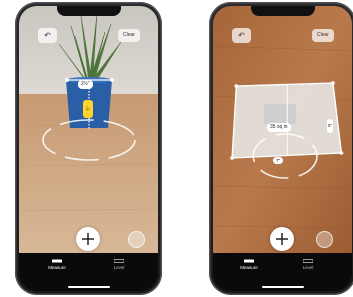  Describe the element at coordinates (279, 127) in the screenshot. I see `area-measurement-label: 35 sq in` at that location.